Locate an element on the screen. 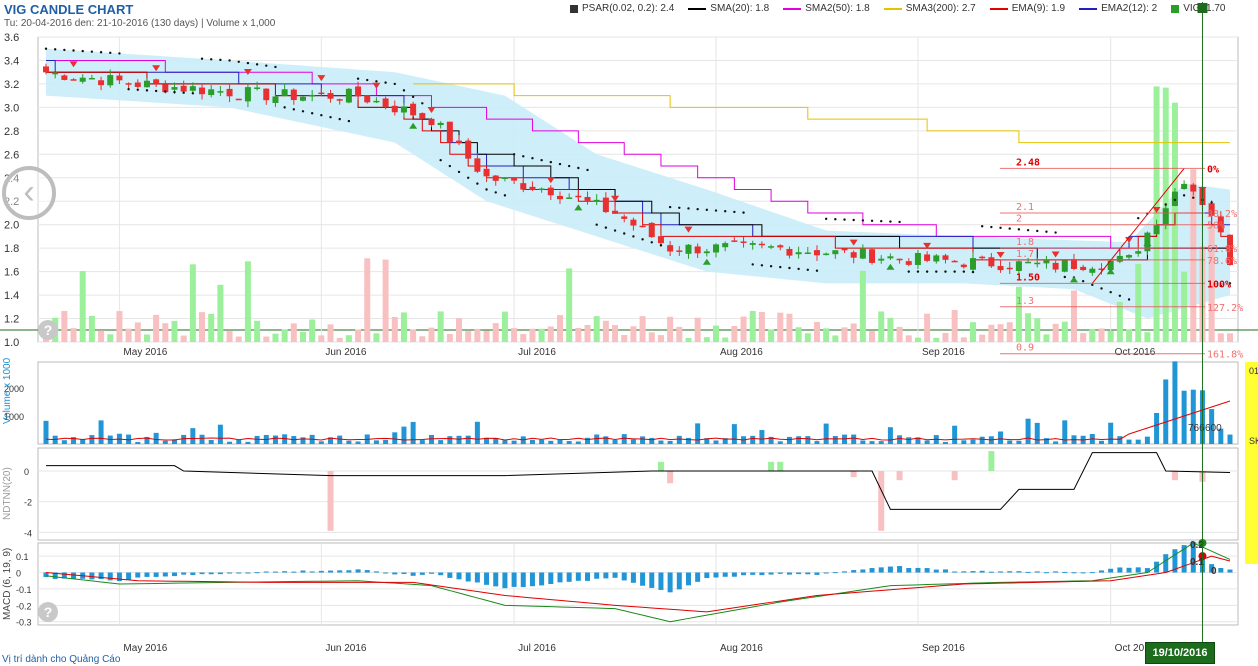 The height and width of the screenshot is (666, 1258). fib-percent-label: 61.8% is located at coordinates (1222, 249).